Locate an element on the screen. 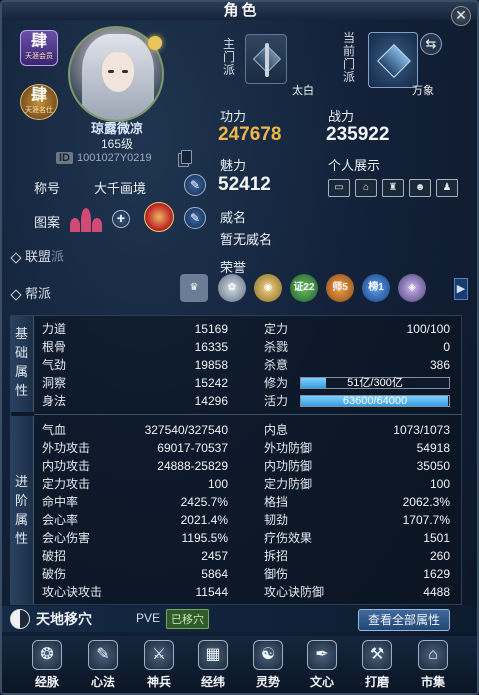 The width and height of the screenshot is (479, 695). nav-item-jingwei: ▦ 经纬 is located at coordinates (213, 666).